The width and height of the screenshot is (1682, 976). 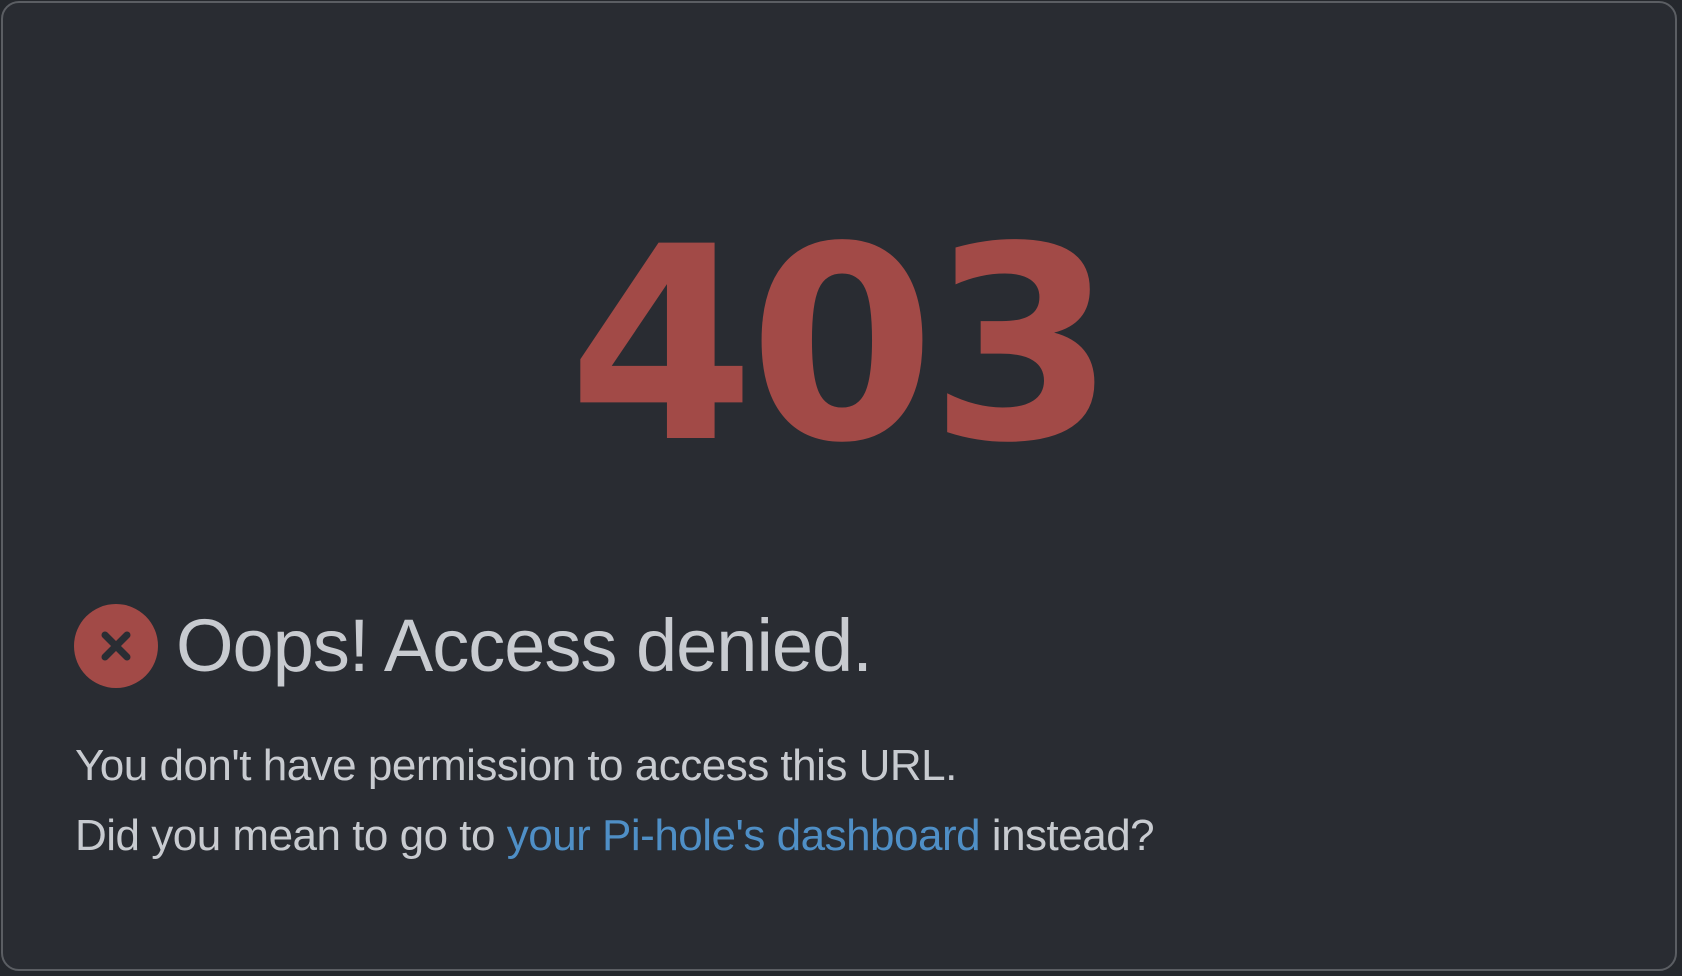 I want to click on error-headline: Oops! Access denied., so click(x=473, y=646).